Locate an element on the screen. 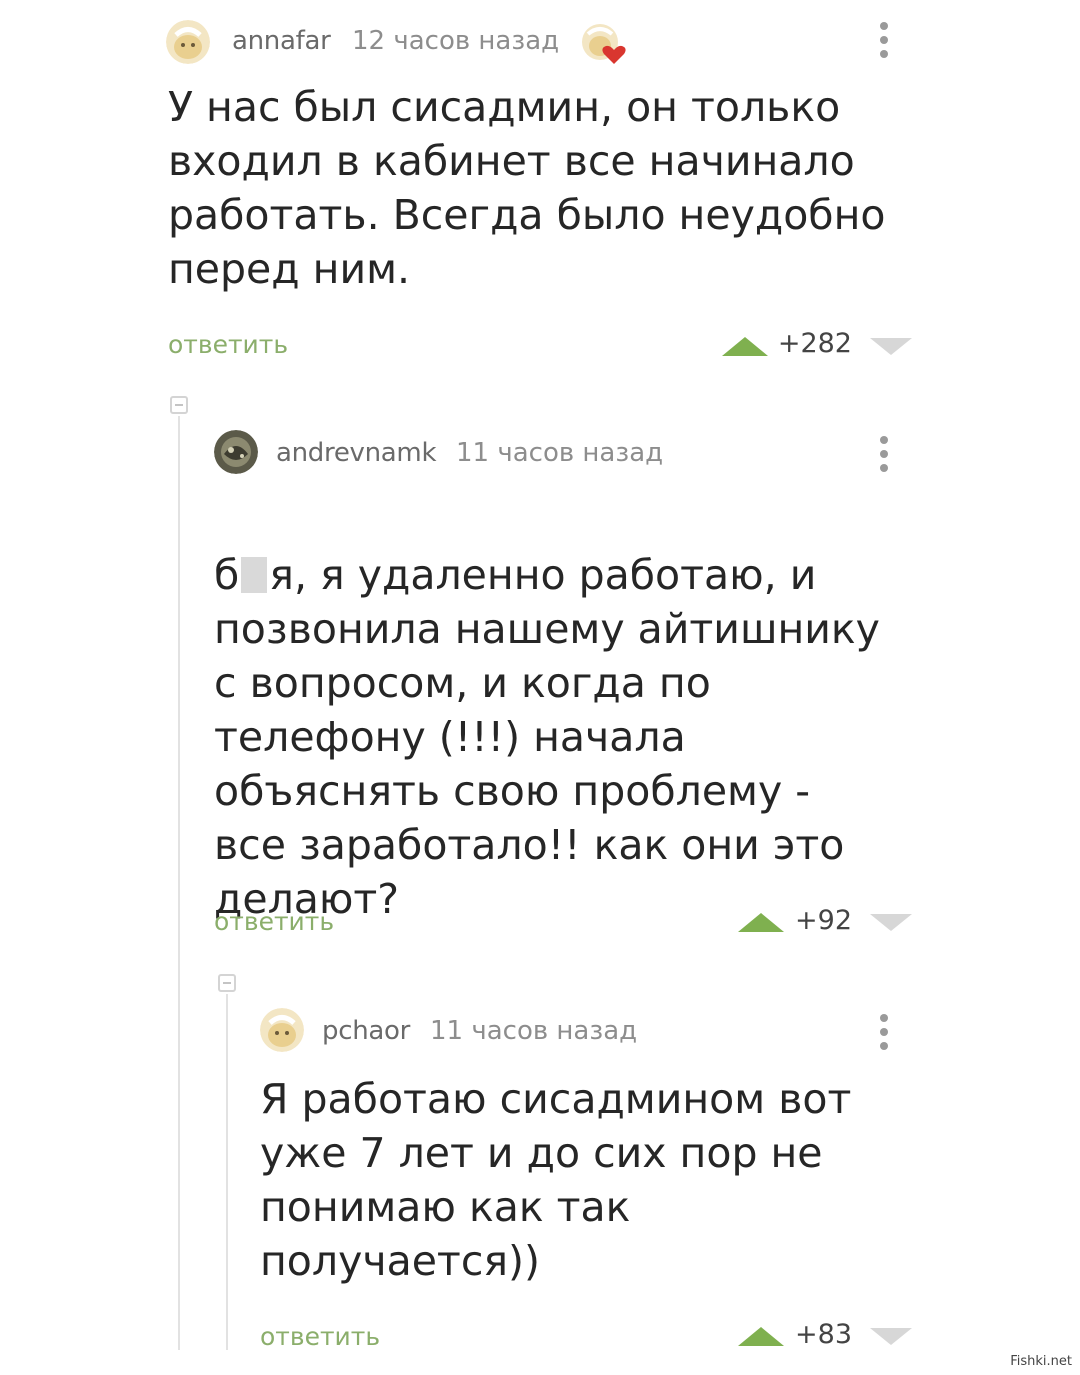 Image resolution: width=1080 pixels, height=1375 pixels. username: pchaor is located at coordinates (366, 1031).